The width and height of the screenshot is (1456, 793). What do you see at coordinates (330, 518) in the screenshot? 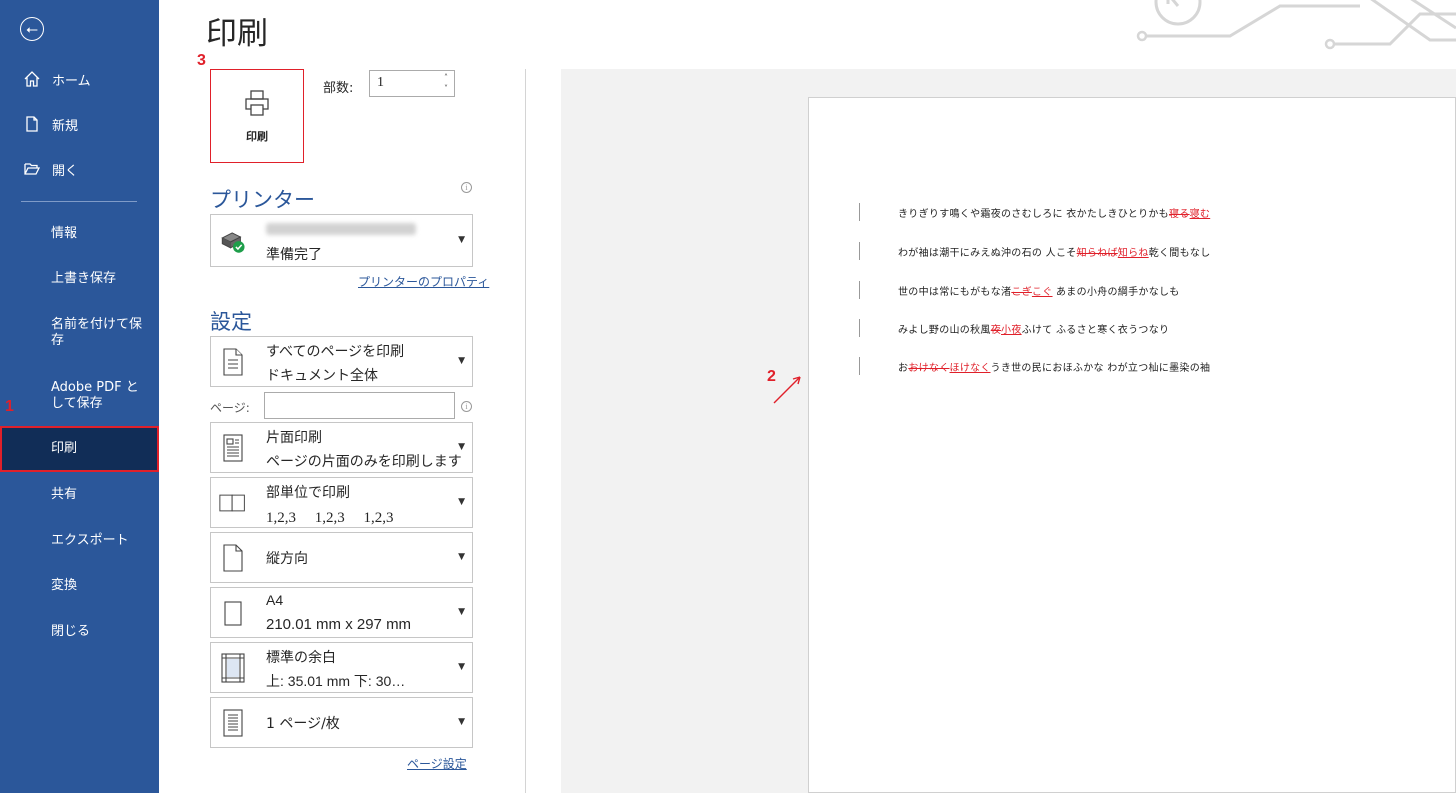
I see `collation-line2: 1,2,3 1,2,3 1,2,3` at bounding box center [330, 518].